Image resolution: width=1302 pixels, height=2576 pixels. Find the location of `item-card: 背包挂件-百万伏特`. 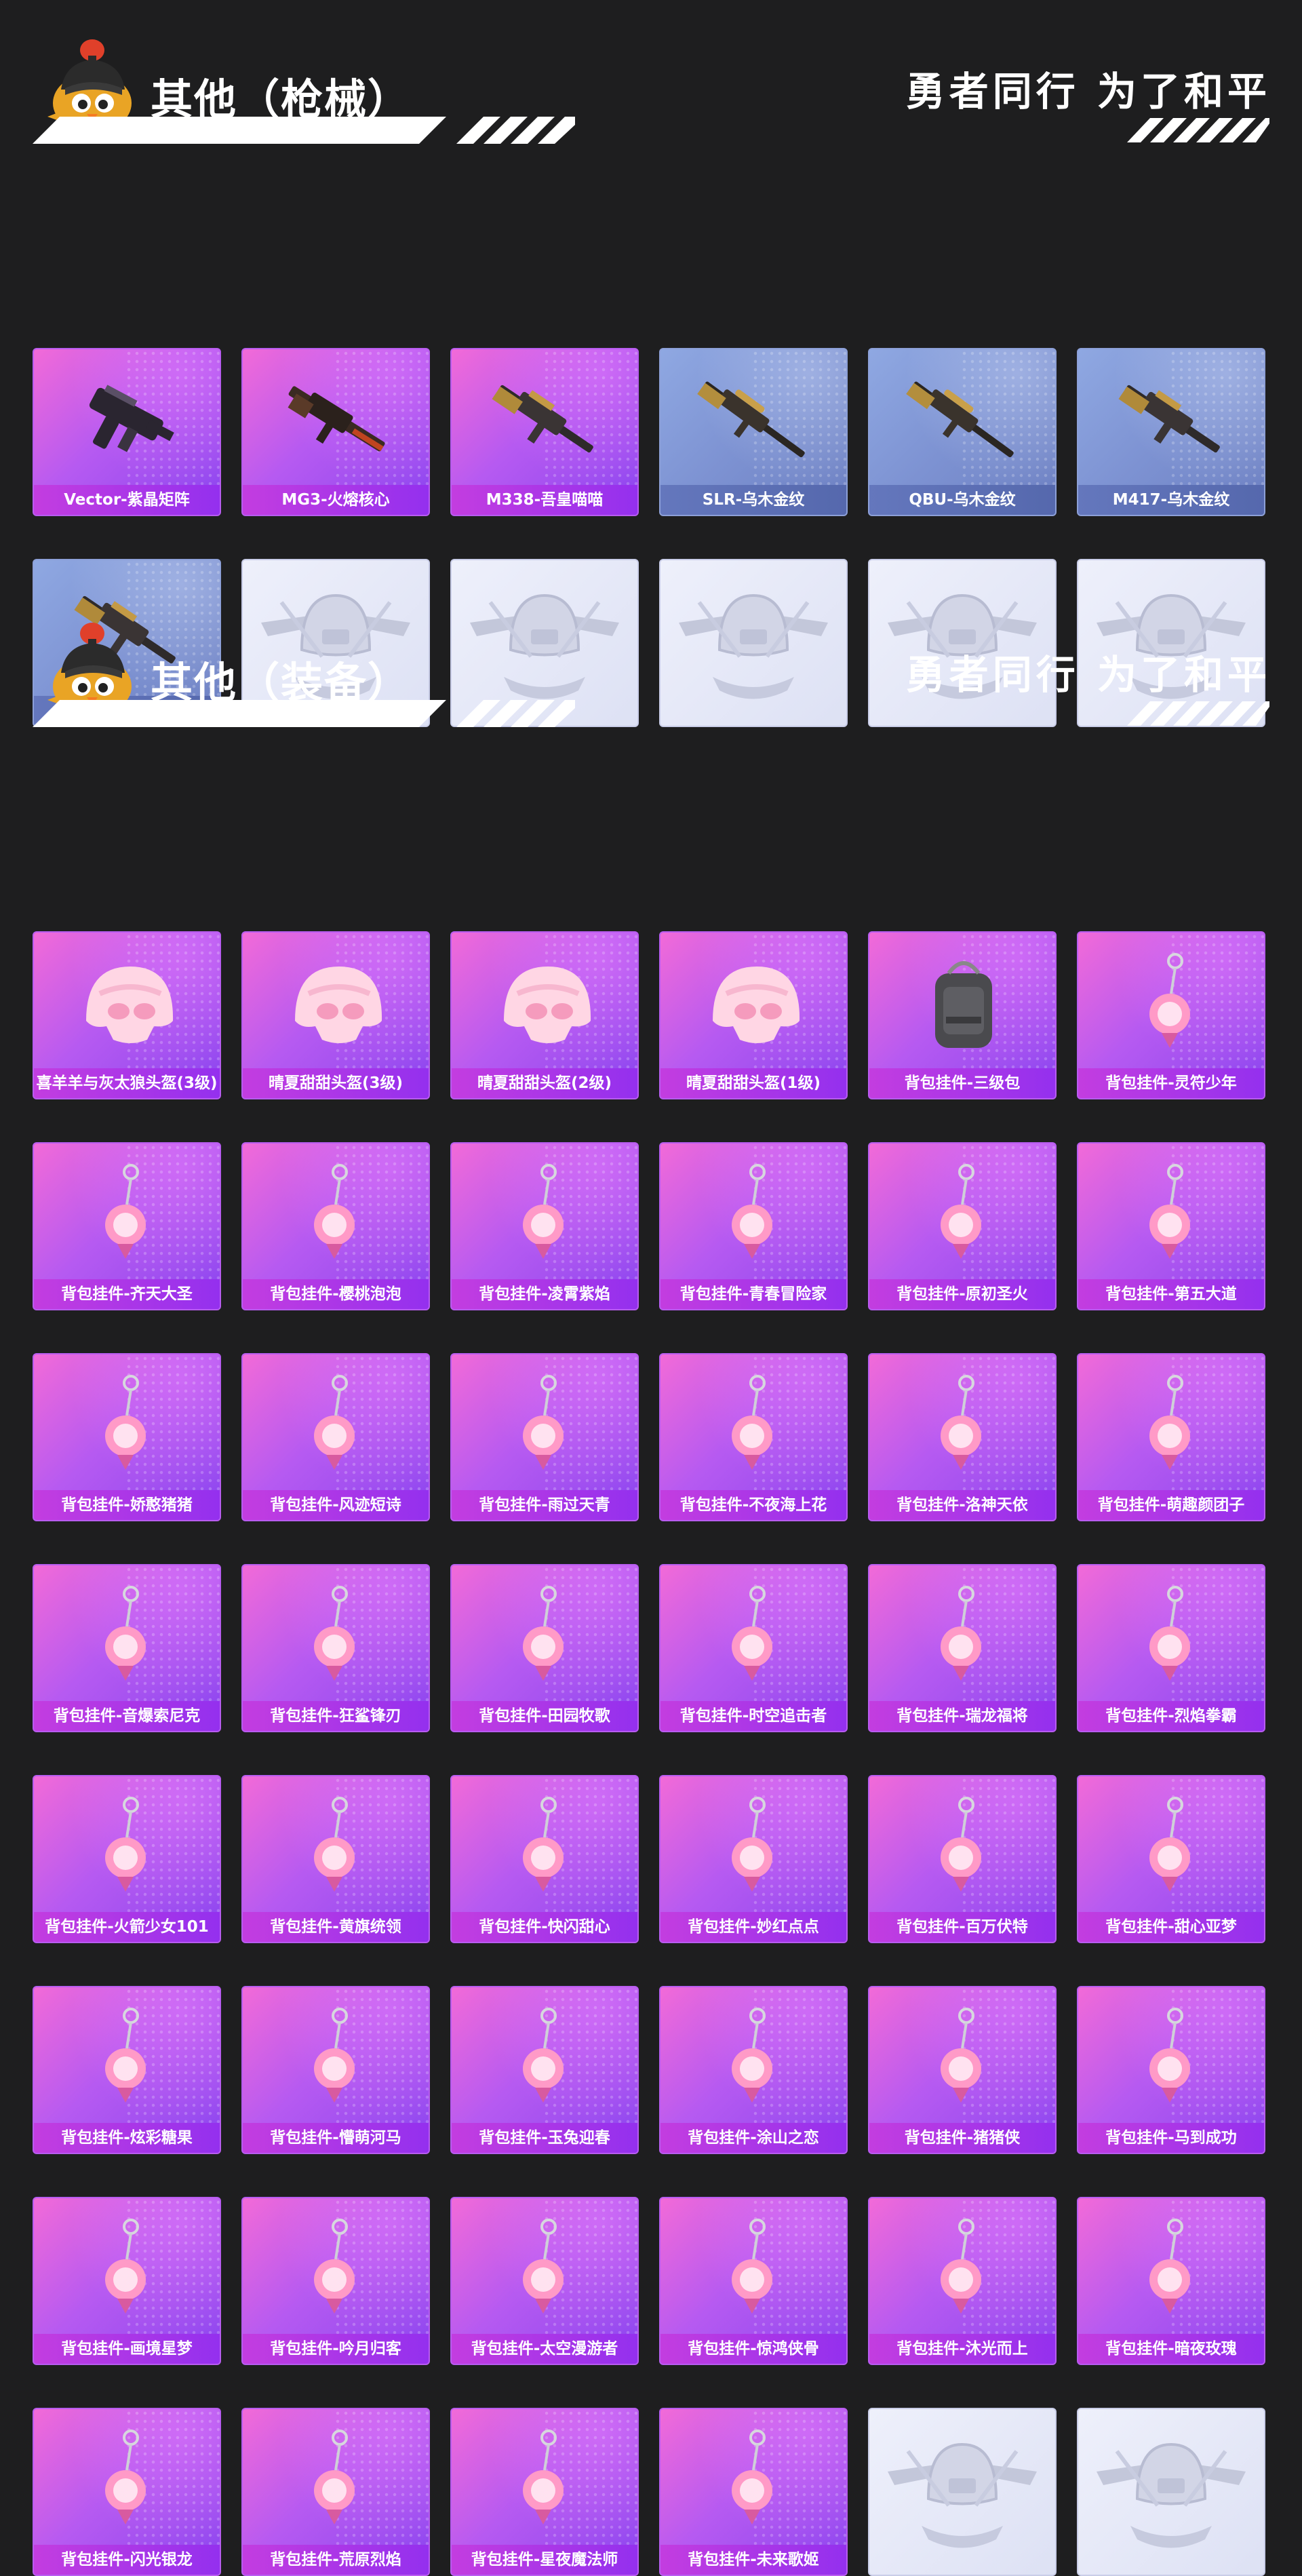

item-card: 背包挂件-百万伏特 is located at coordinates (963, 1859).